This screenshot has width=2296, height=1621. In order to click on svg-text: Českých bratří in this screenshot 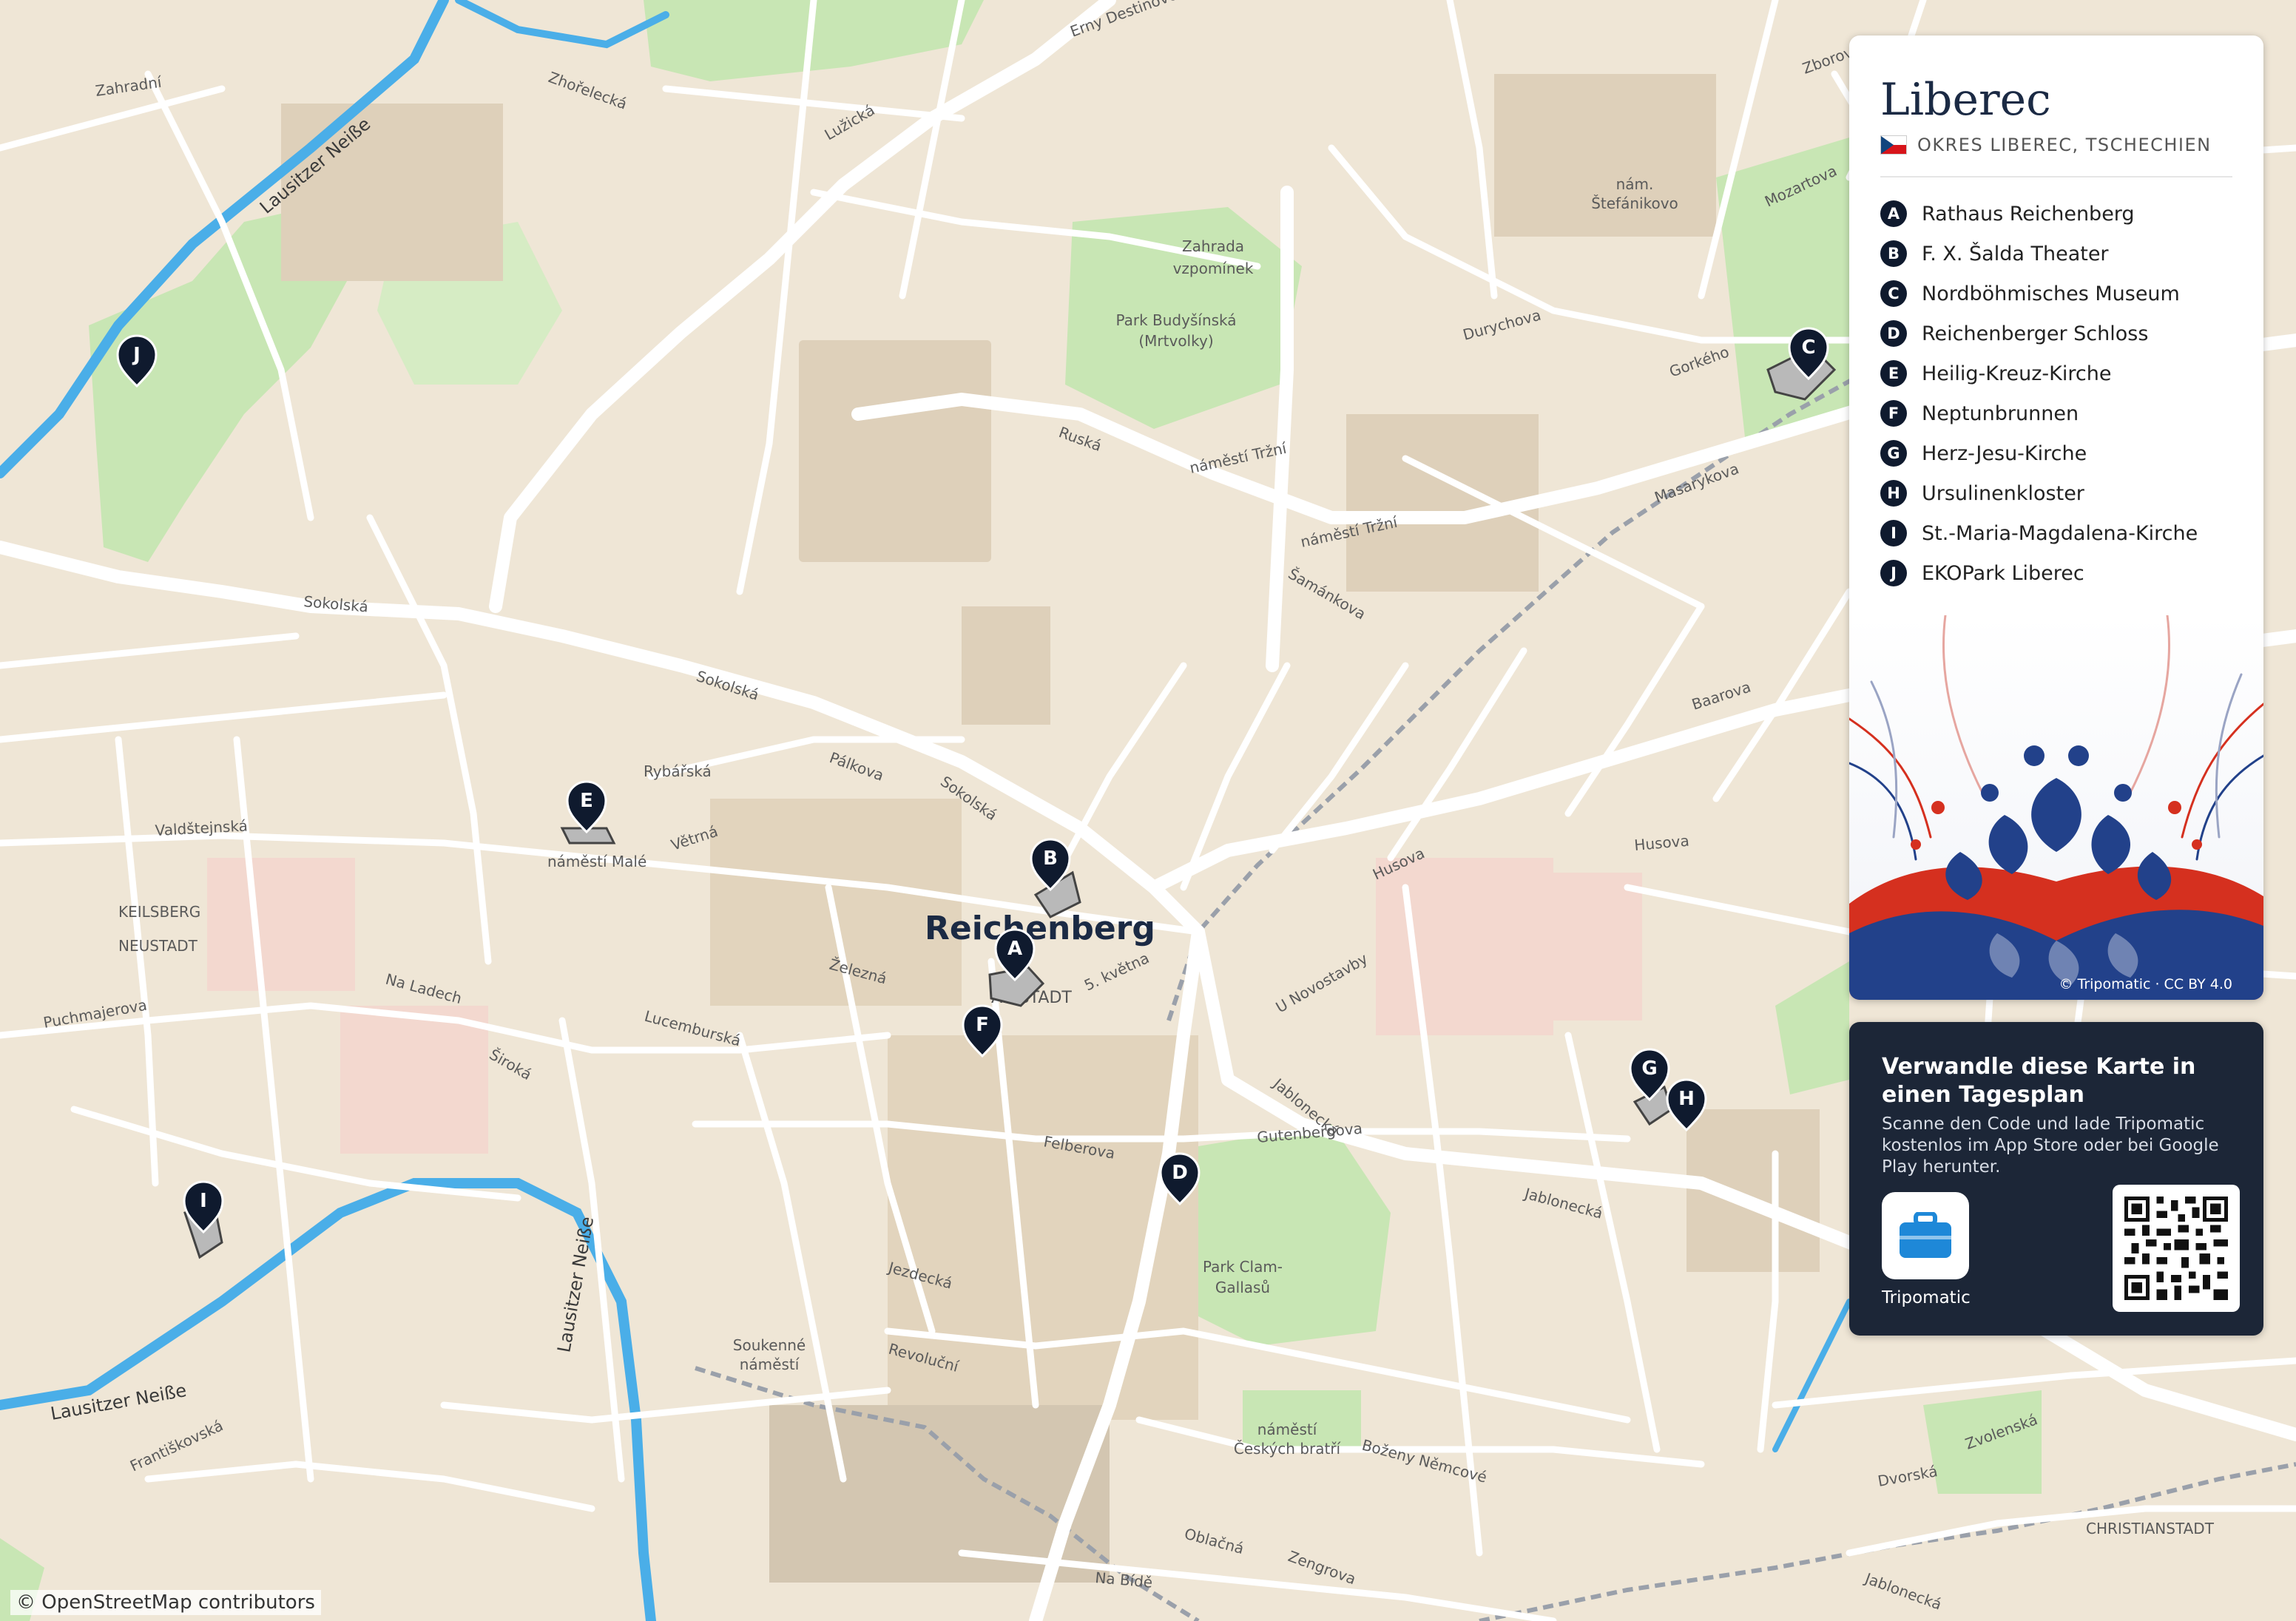, I will do `click(1288, 1449)`.